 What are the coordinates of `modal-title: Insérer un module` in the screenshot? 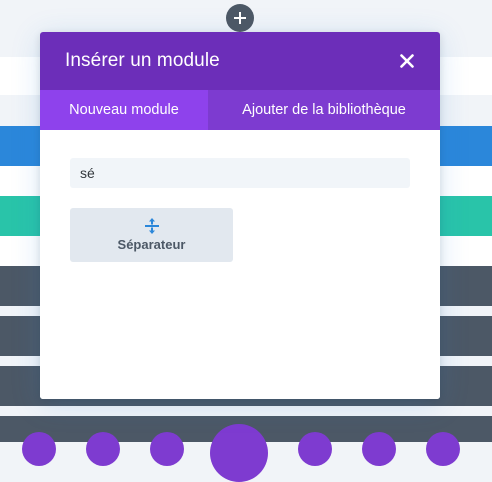 It's located at (142, 60).